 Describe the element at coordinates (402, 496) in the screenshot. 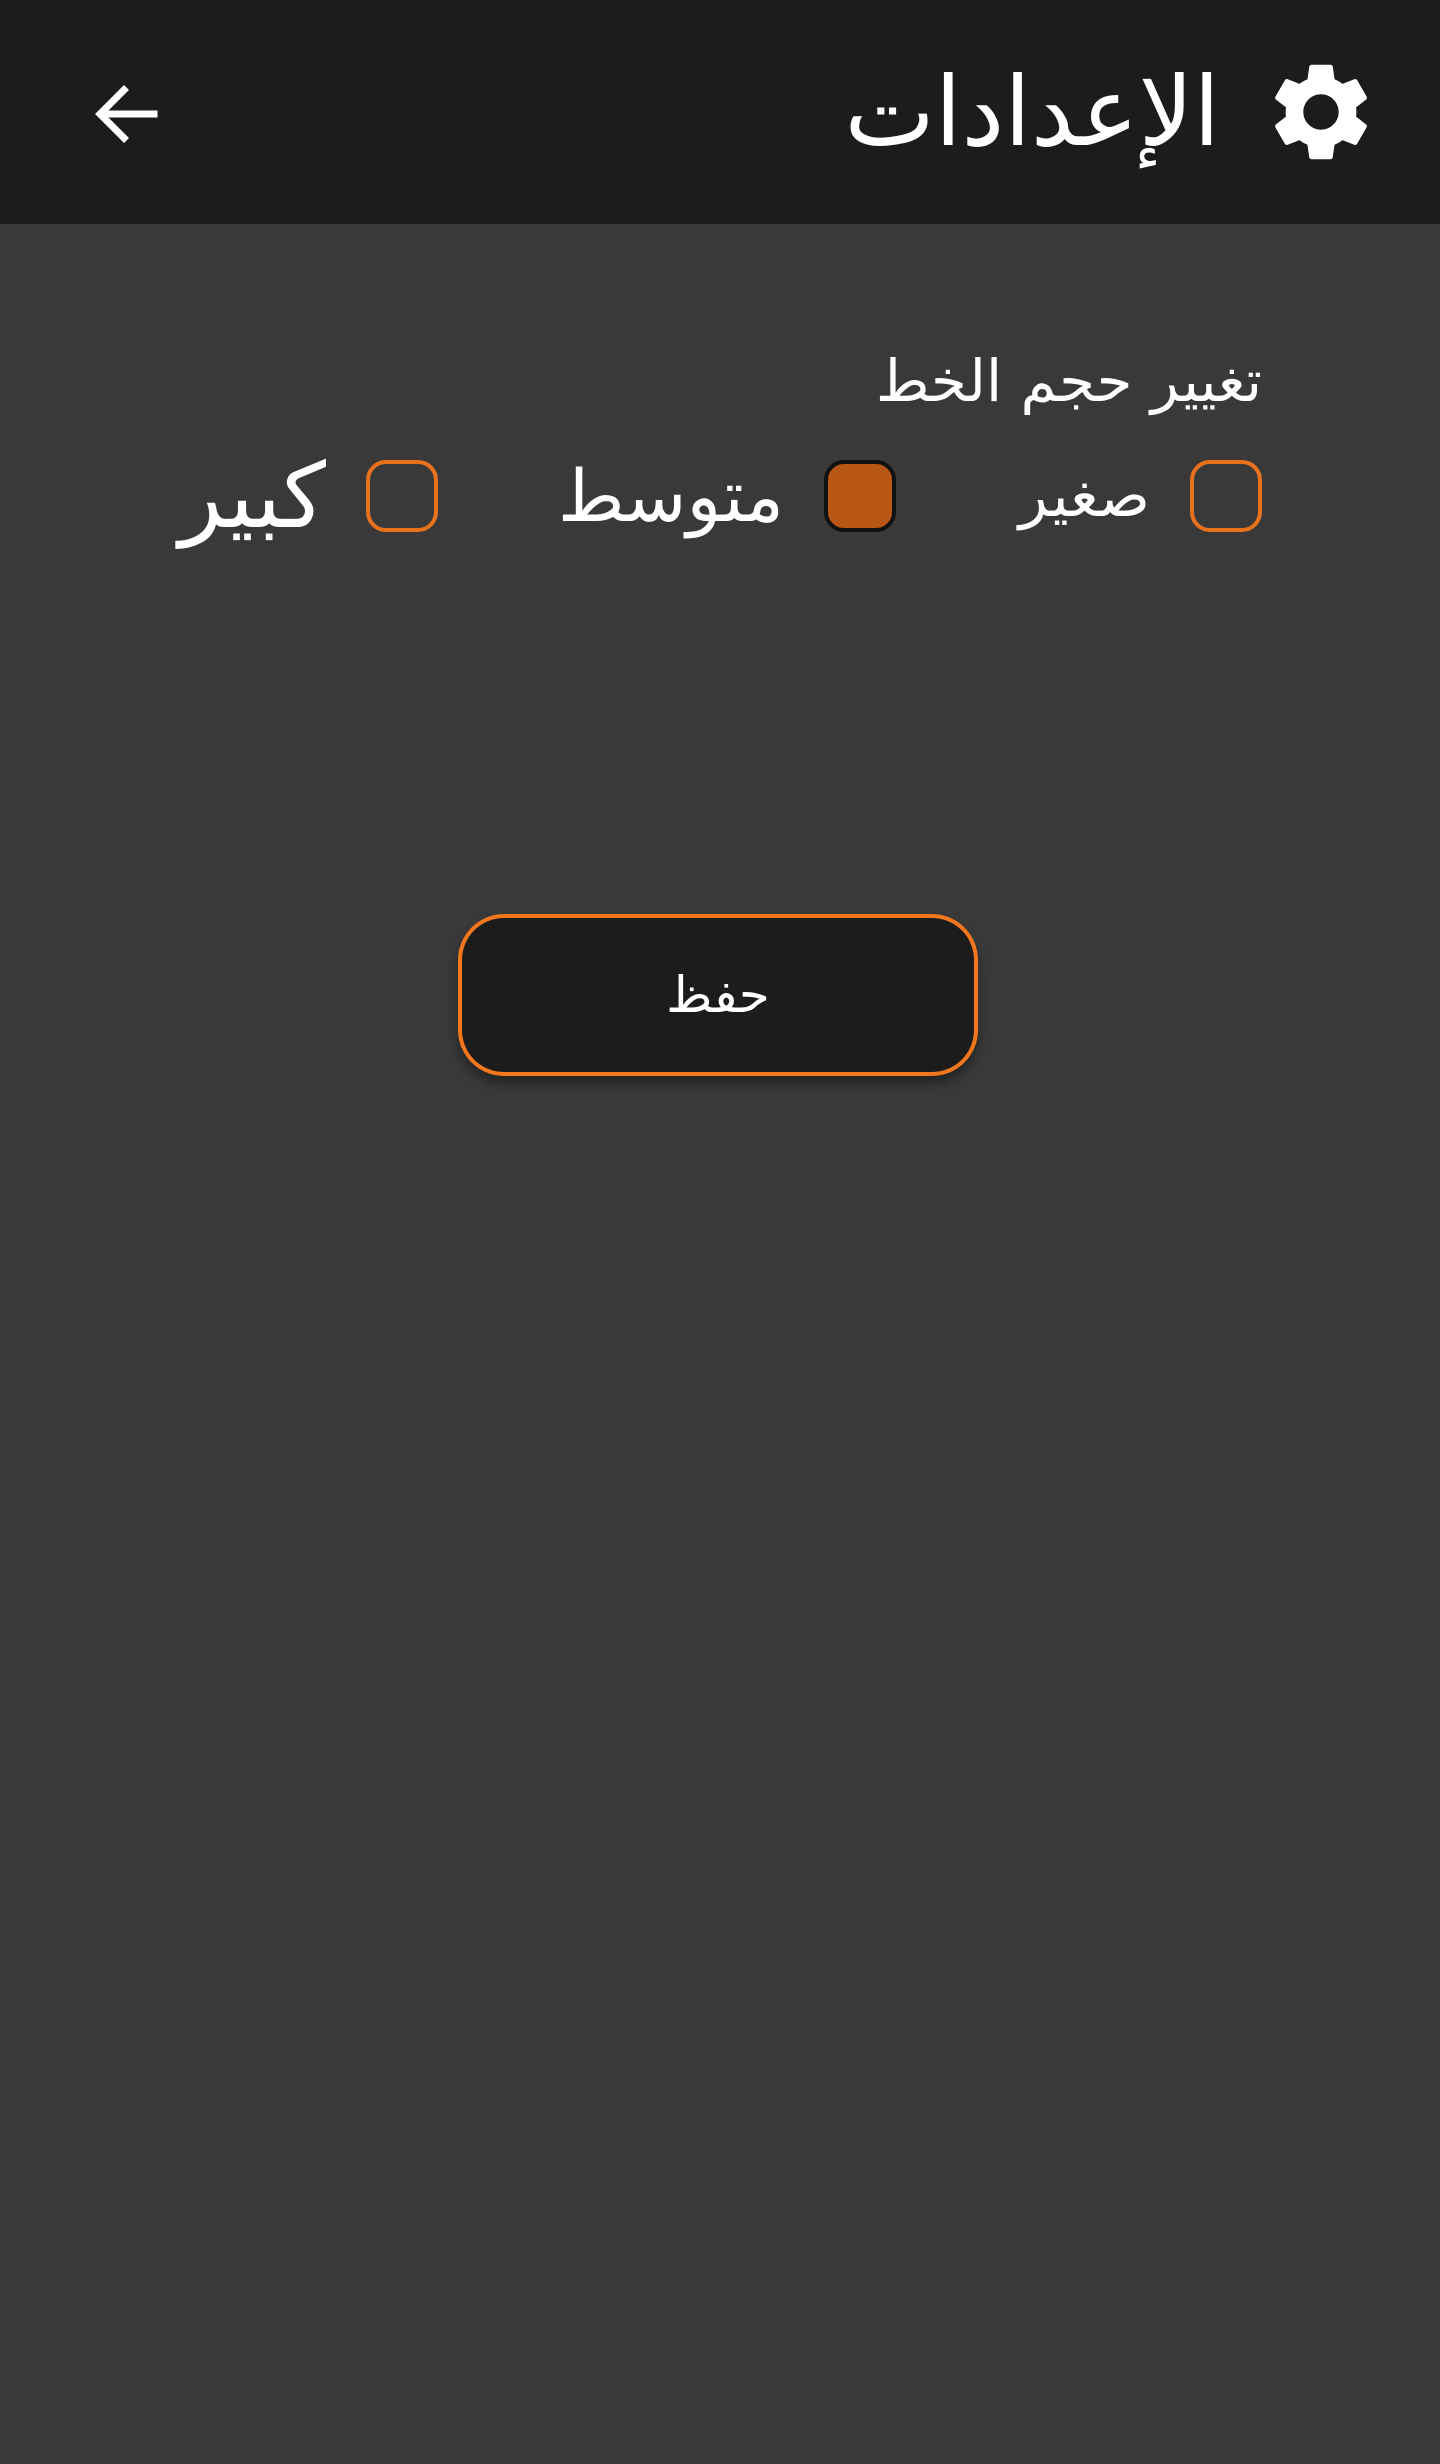

I see `checkbox-large` at that location.